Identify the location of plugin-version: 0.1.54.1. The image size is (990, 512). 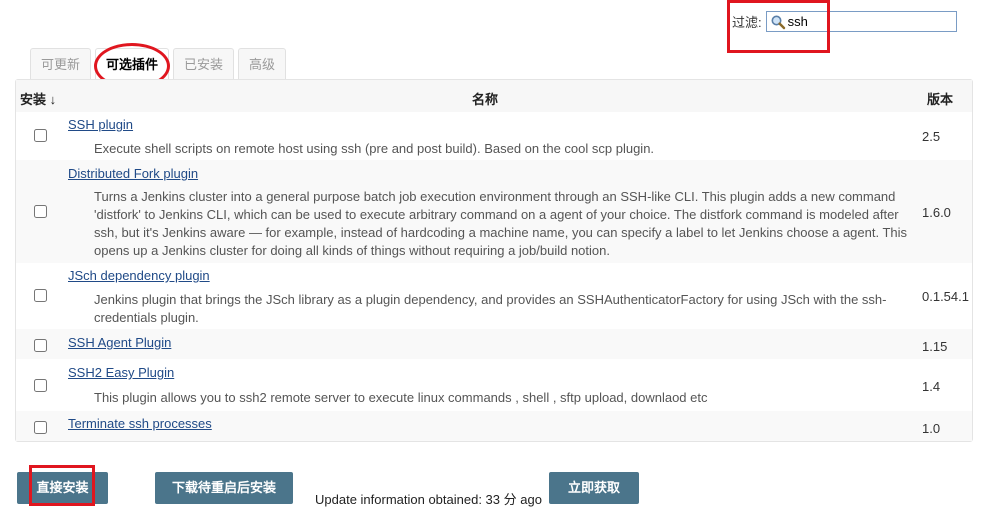
(945, 296).